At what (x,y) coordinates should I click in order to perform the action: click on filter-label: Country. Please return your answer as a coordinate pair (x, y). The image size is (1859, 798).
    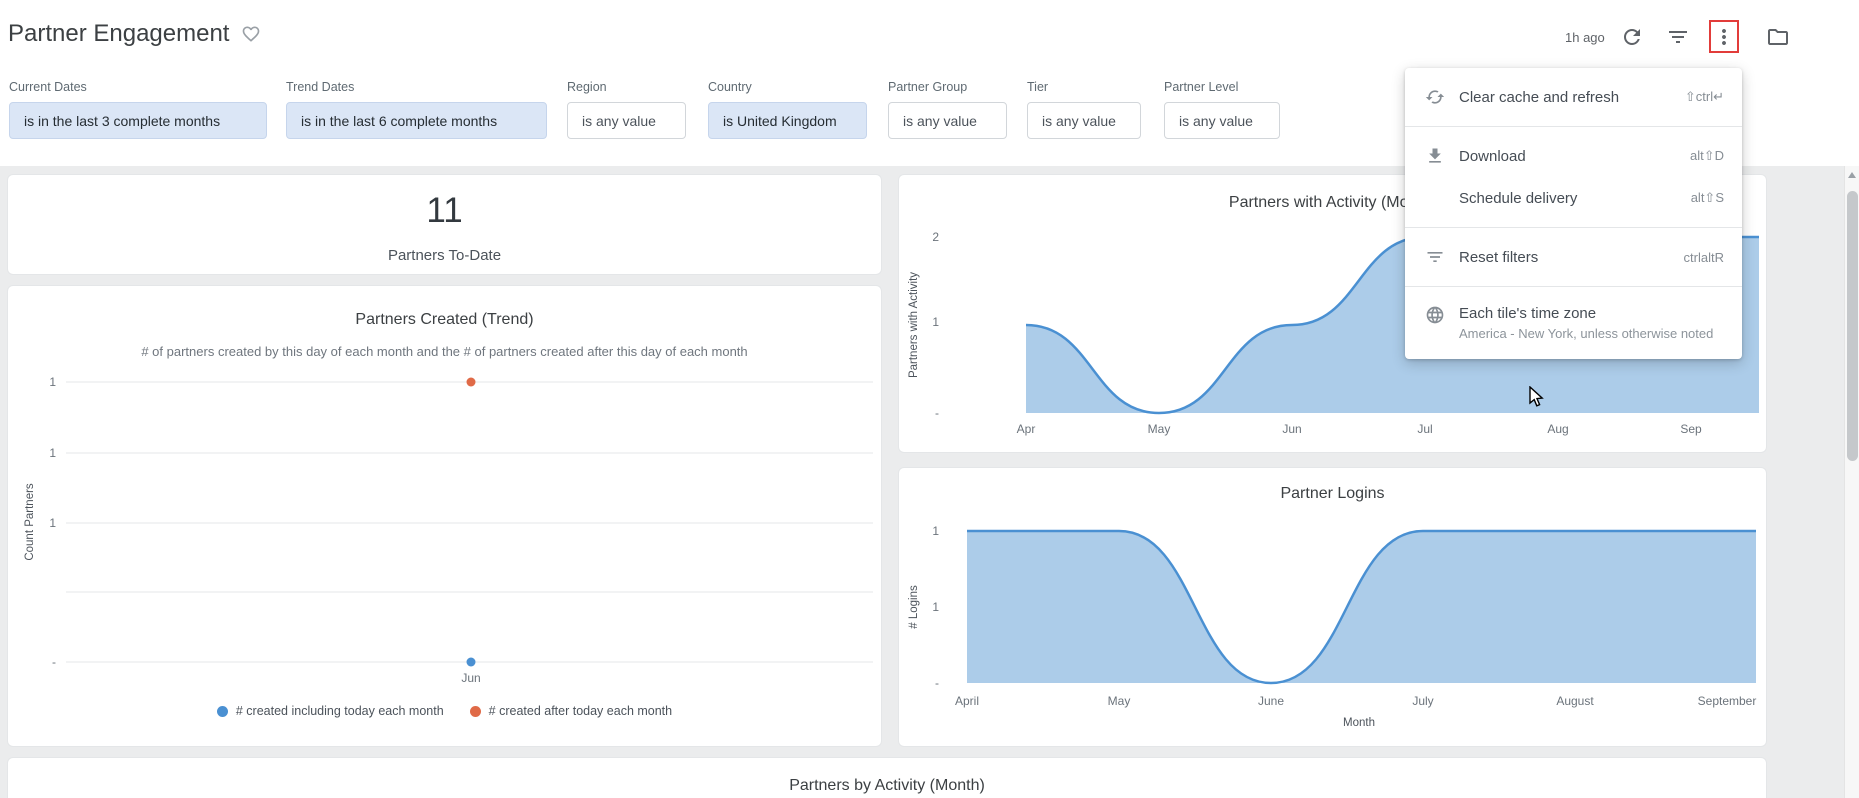
    Looking at the image, I should click on (730, 87).